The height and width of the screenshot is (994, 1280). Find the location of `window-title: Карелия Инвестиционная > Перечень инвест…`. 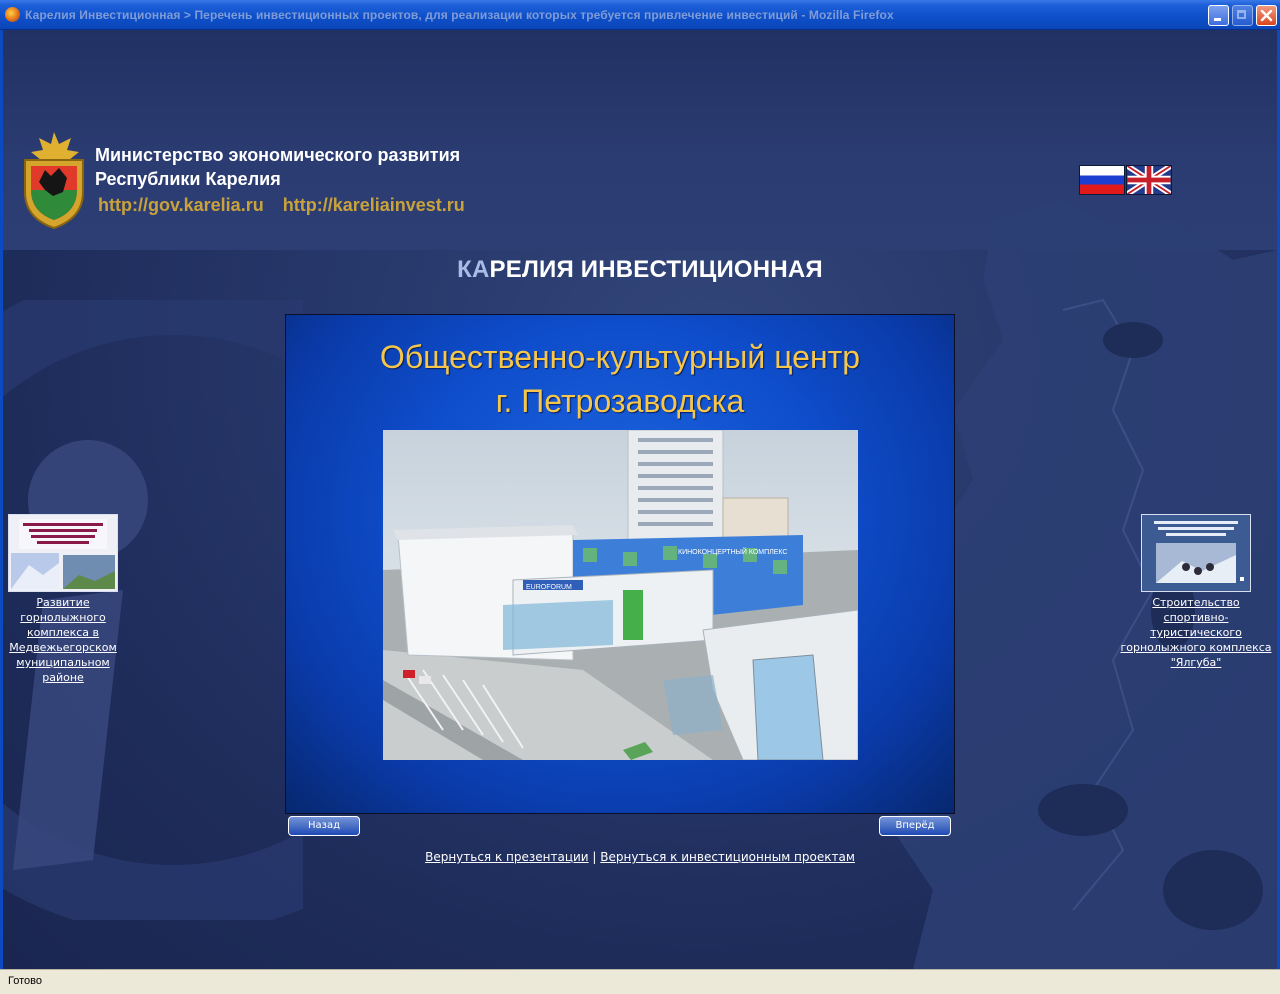

window-title: Карелия Инвестиционная > Перечень инвест… is located at coordinates (459, 15).